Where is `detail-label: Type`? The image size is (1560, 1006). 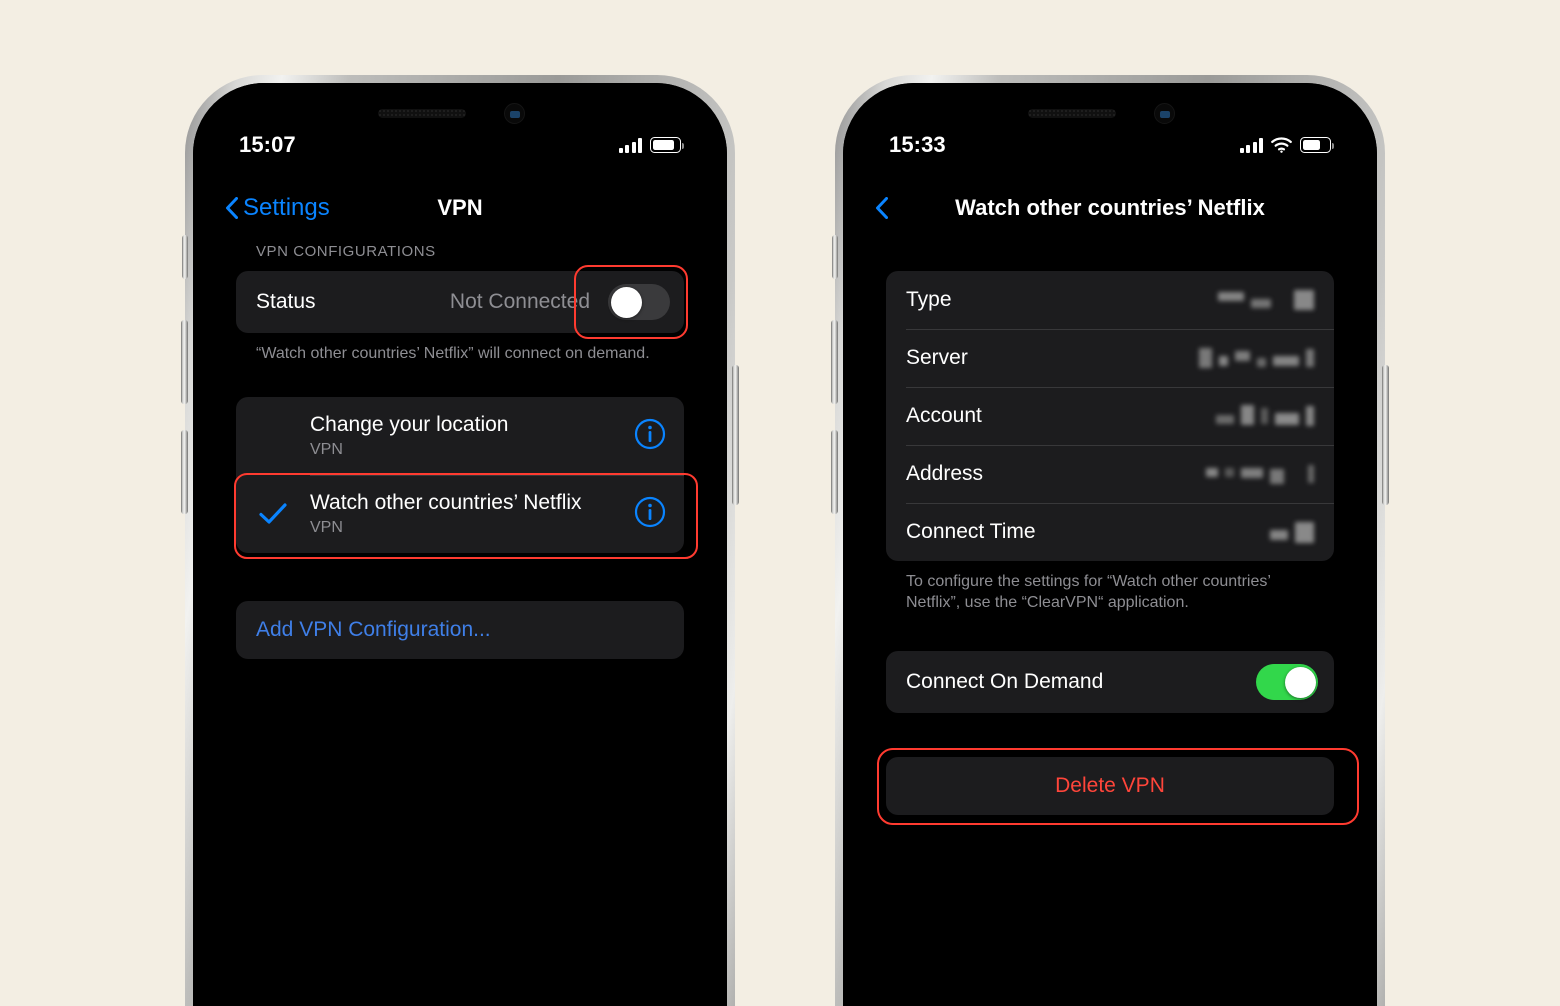 detail-label: Type is located at coordinates (929, 299).